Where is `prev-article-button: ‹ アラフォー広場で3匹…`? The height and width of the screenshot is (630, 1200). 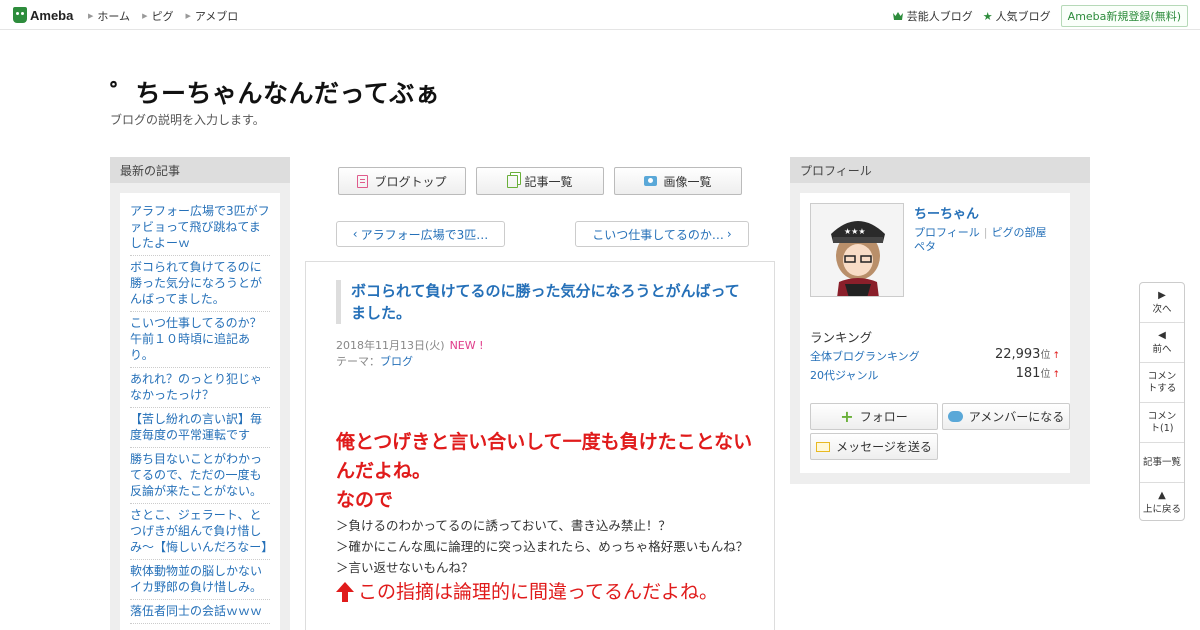 prev-article-button: ‹ アラフォー広場で3匹… is located at coordinates (420, 234).